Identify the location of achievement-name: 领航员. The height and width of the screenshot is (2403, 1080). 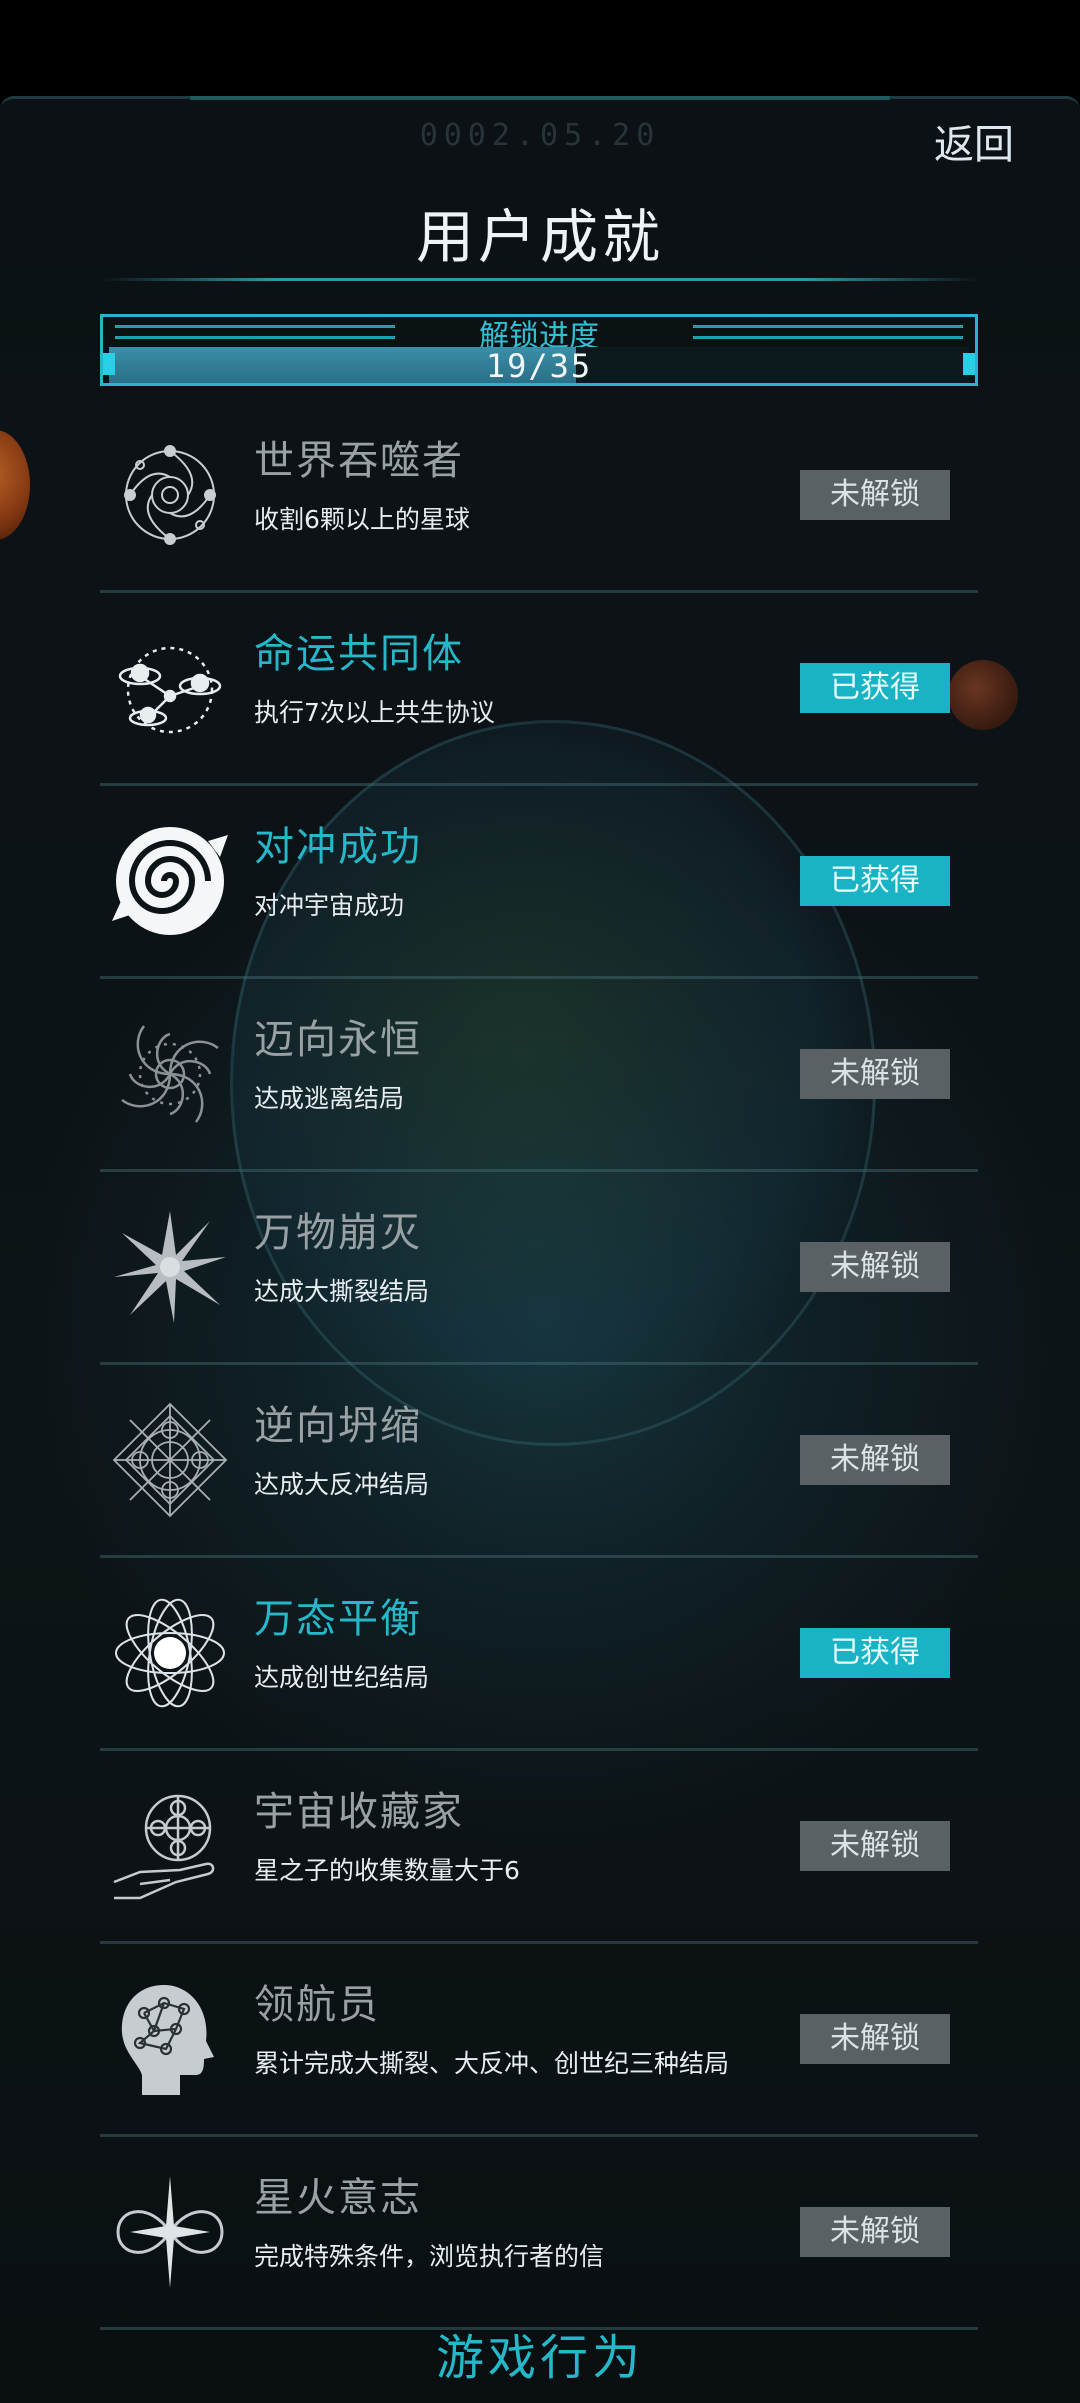
(317, 2005).